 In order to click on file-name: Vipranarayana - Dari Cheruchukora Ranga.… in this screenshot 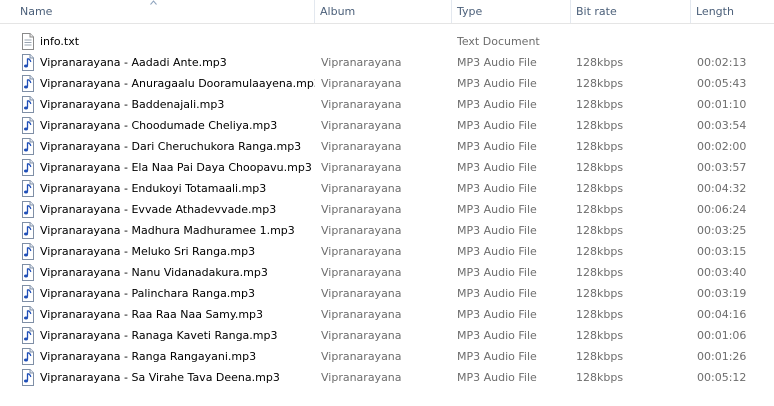, I will do `click(171, 146)`.